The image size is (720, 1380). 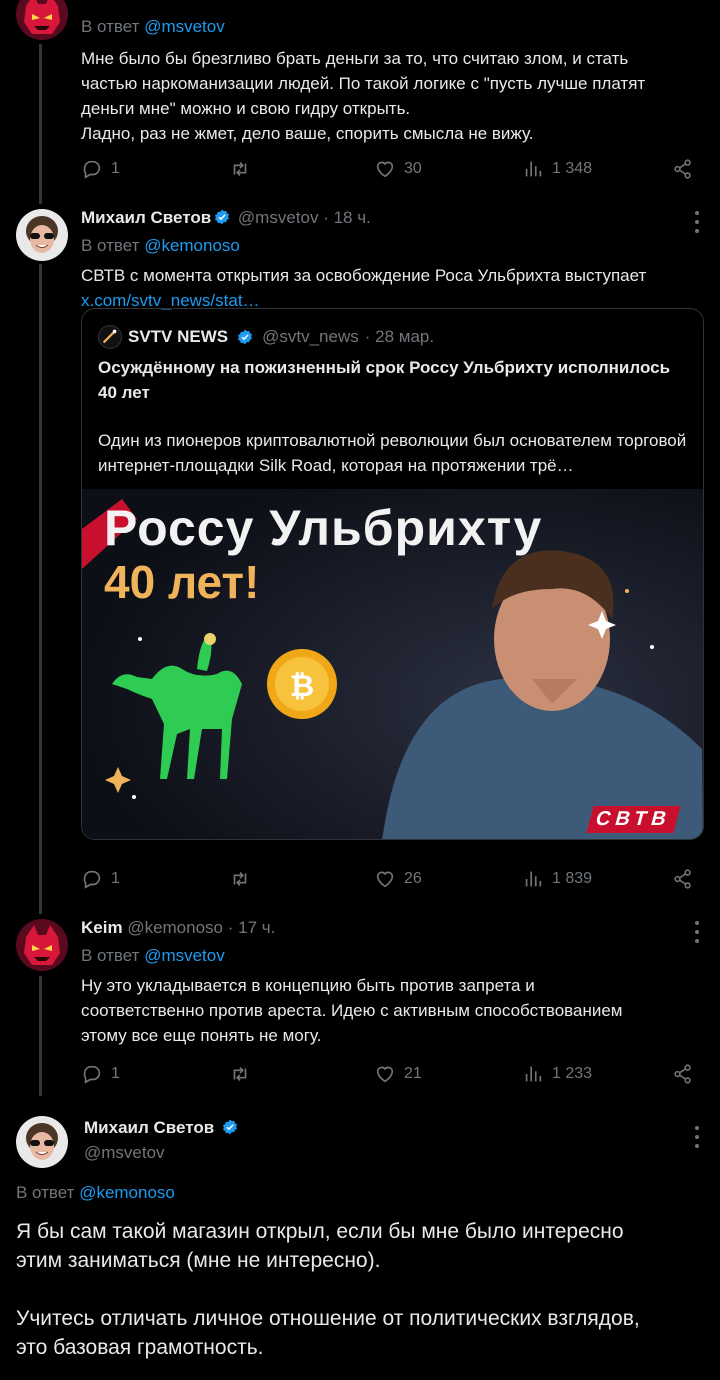 I want to click on tweet-time: · 18 ч., so click(x=347, y=217).